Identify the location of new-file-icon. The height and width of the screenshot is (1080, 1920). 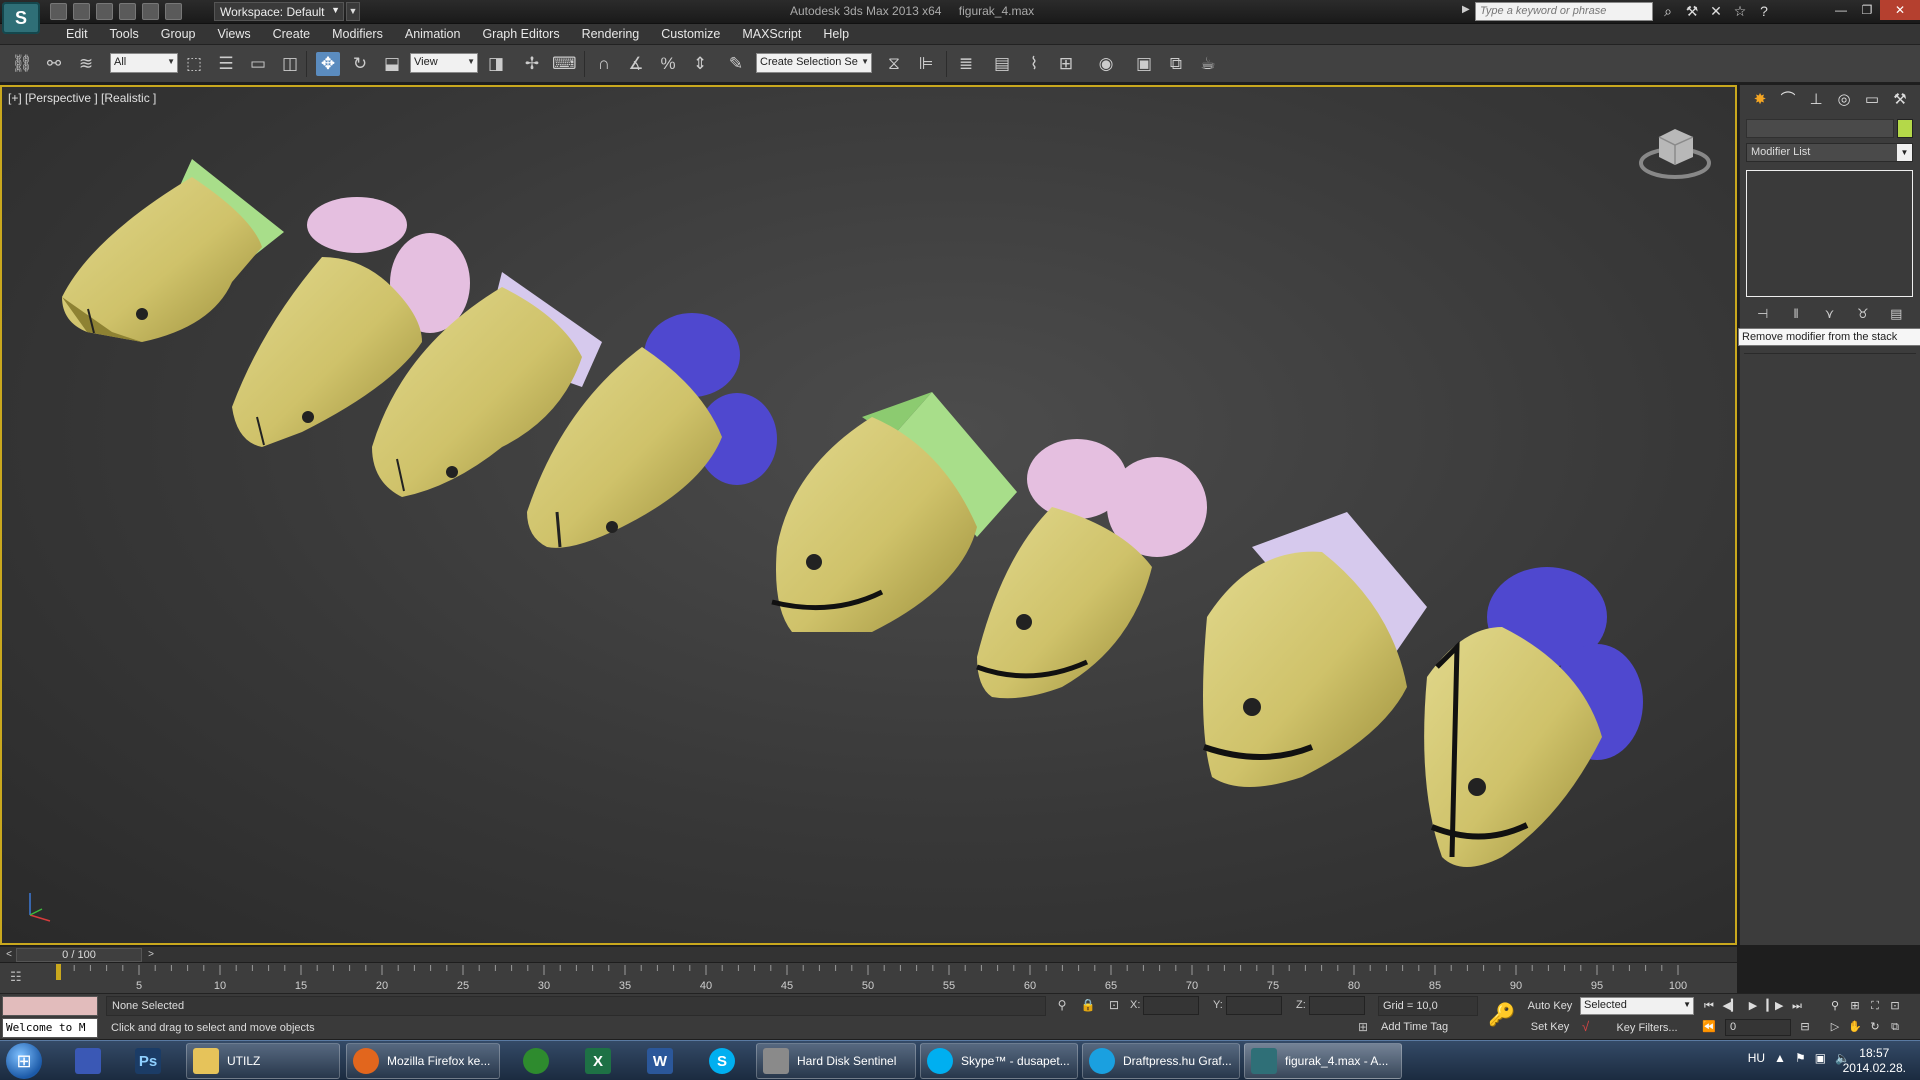
(58, 11).